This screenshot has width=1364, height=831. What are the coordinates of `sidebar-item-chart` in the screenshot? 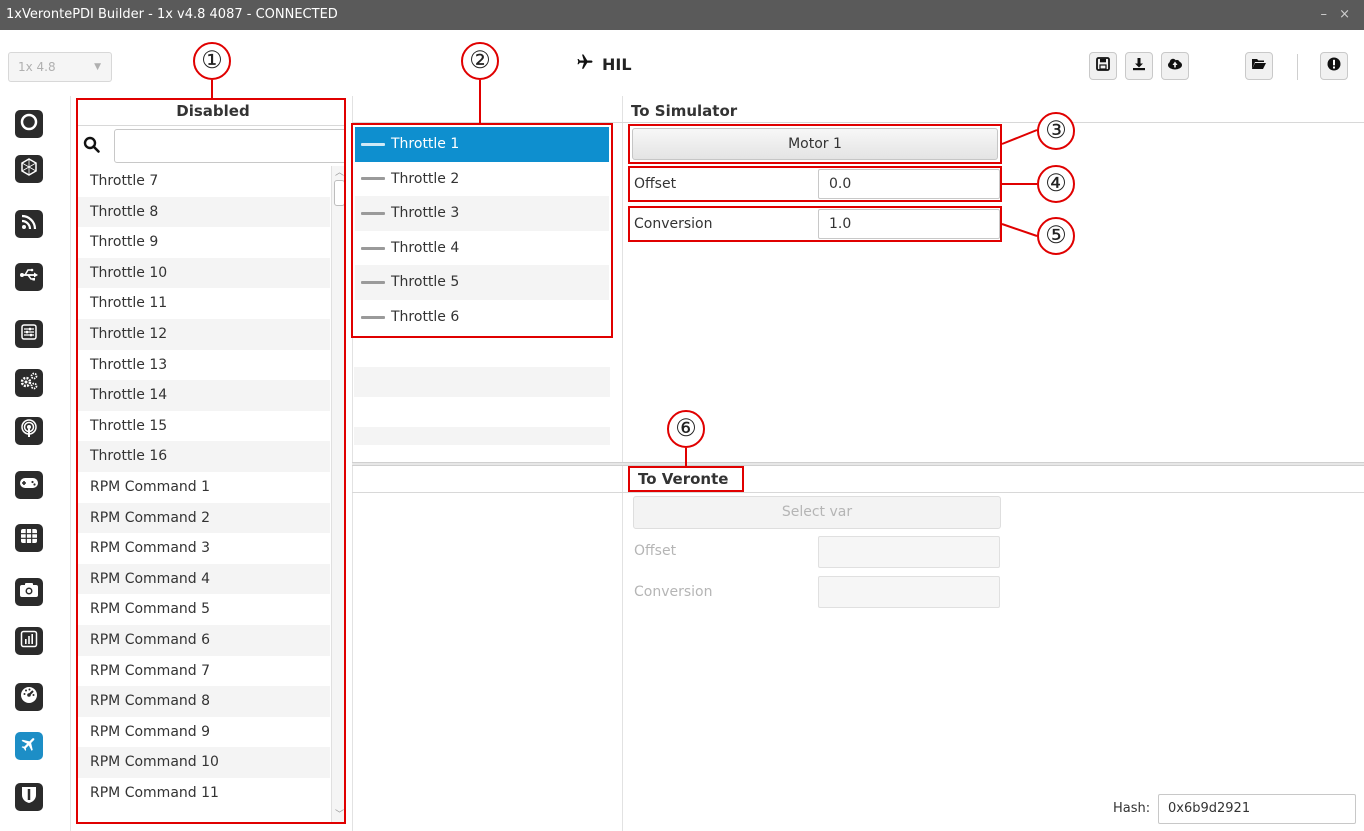 It's located at (29, 641).